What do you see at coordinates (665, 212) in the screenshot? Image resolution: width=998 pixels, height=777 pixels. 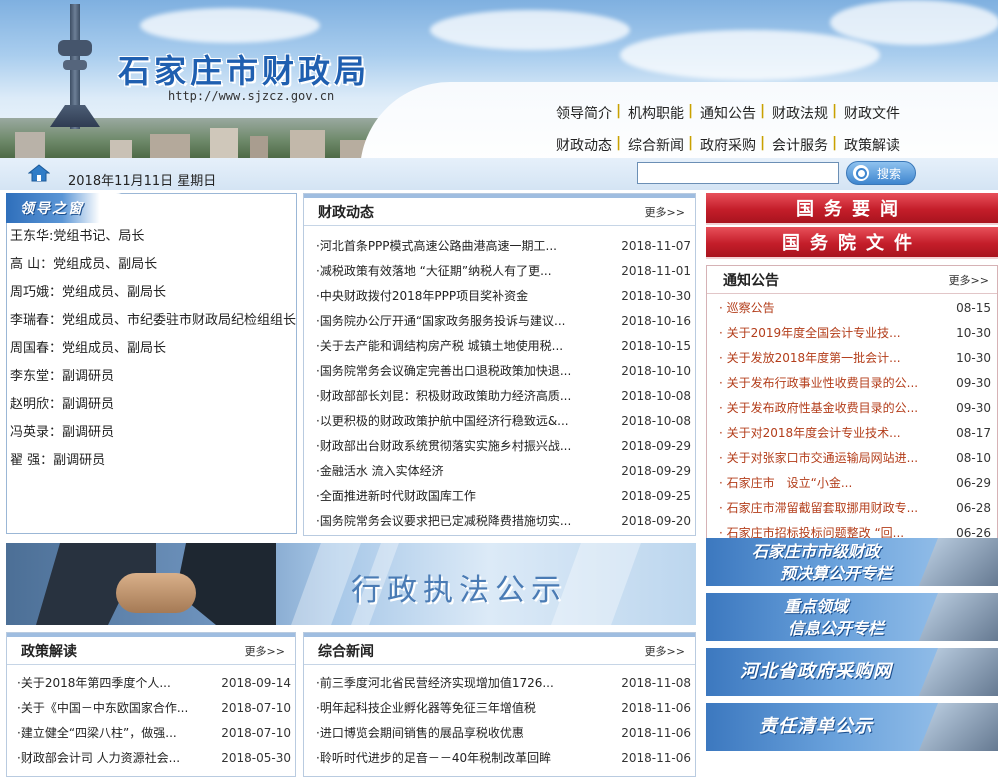 I see `finance-news-more-link: 更多>>` at bounding box center [665, 212].